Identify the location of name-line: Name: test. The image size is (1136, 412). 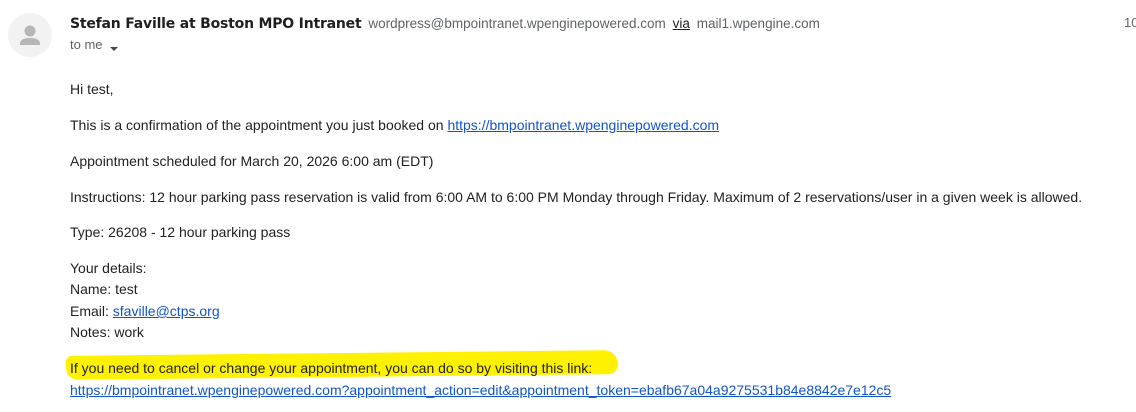
(104, 289).